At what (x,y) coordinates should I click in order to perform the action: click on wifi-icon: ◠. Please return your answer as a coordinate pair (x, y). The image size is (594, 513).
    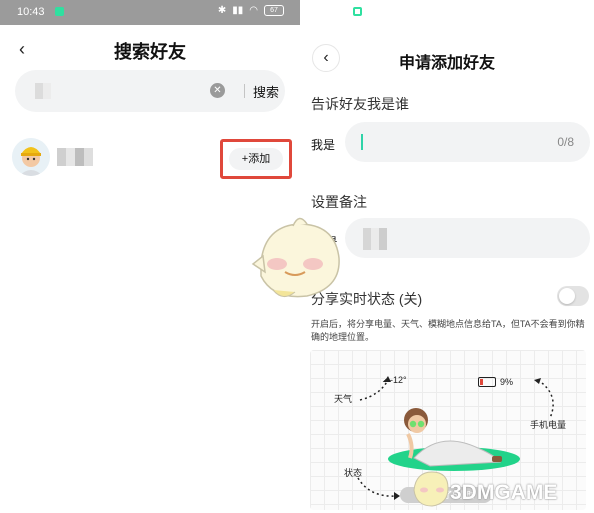
    Looking at the image, I should click on (253, 10).